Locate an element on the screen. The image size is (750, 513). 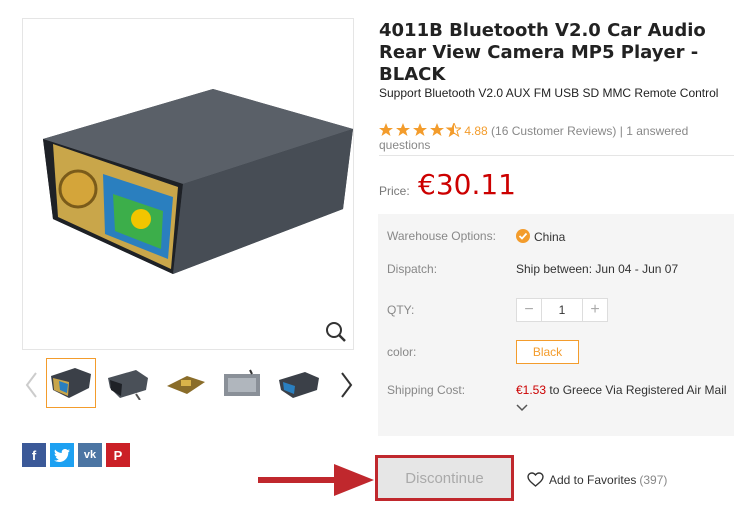
reviews-link: (16 Customer Reviews) is located at coordinates (553, 131).